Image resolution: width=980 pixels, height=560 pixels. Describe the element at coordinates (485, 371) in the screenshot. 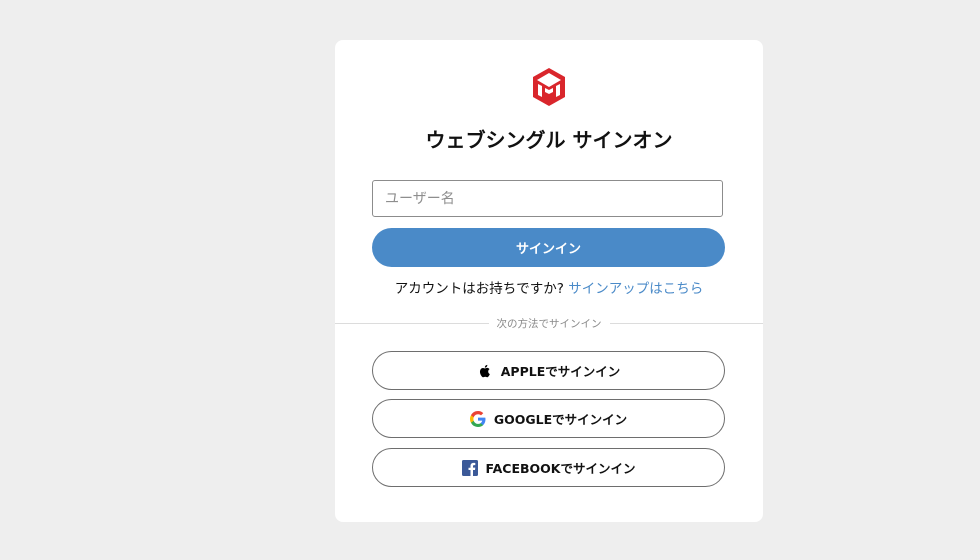

I see `apple-icon` at that location.